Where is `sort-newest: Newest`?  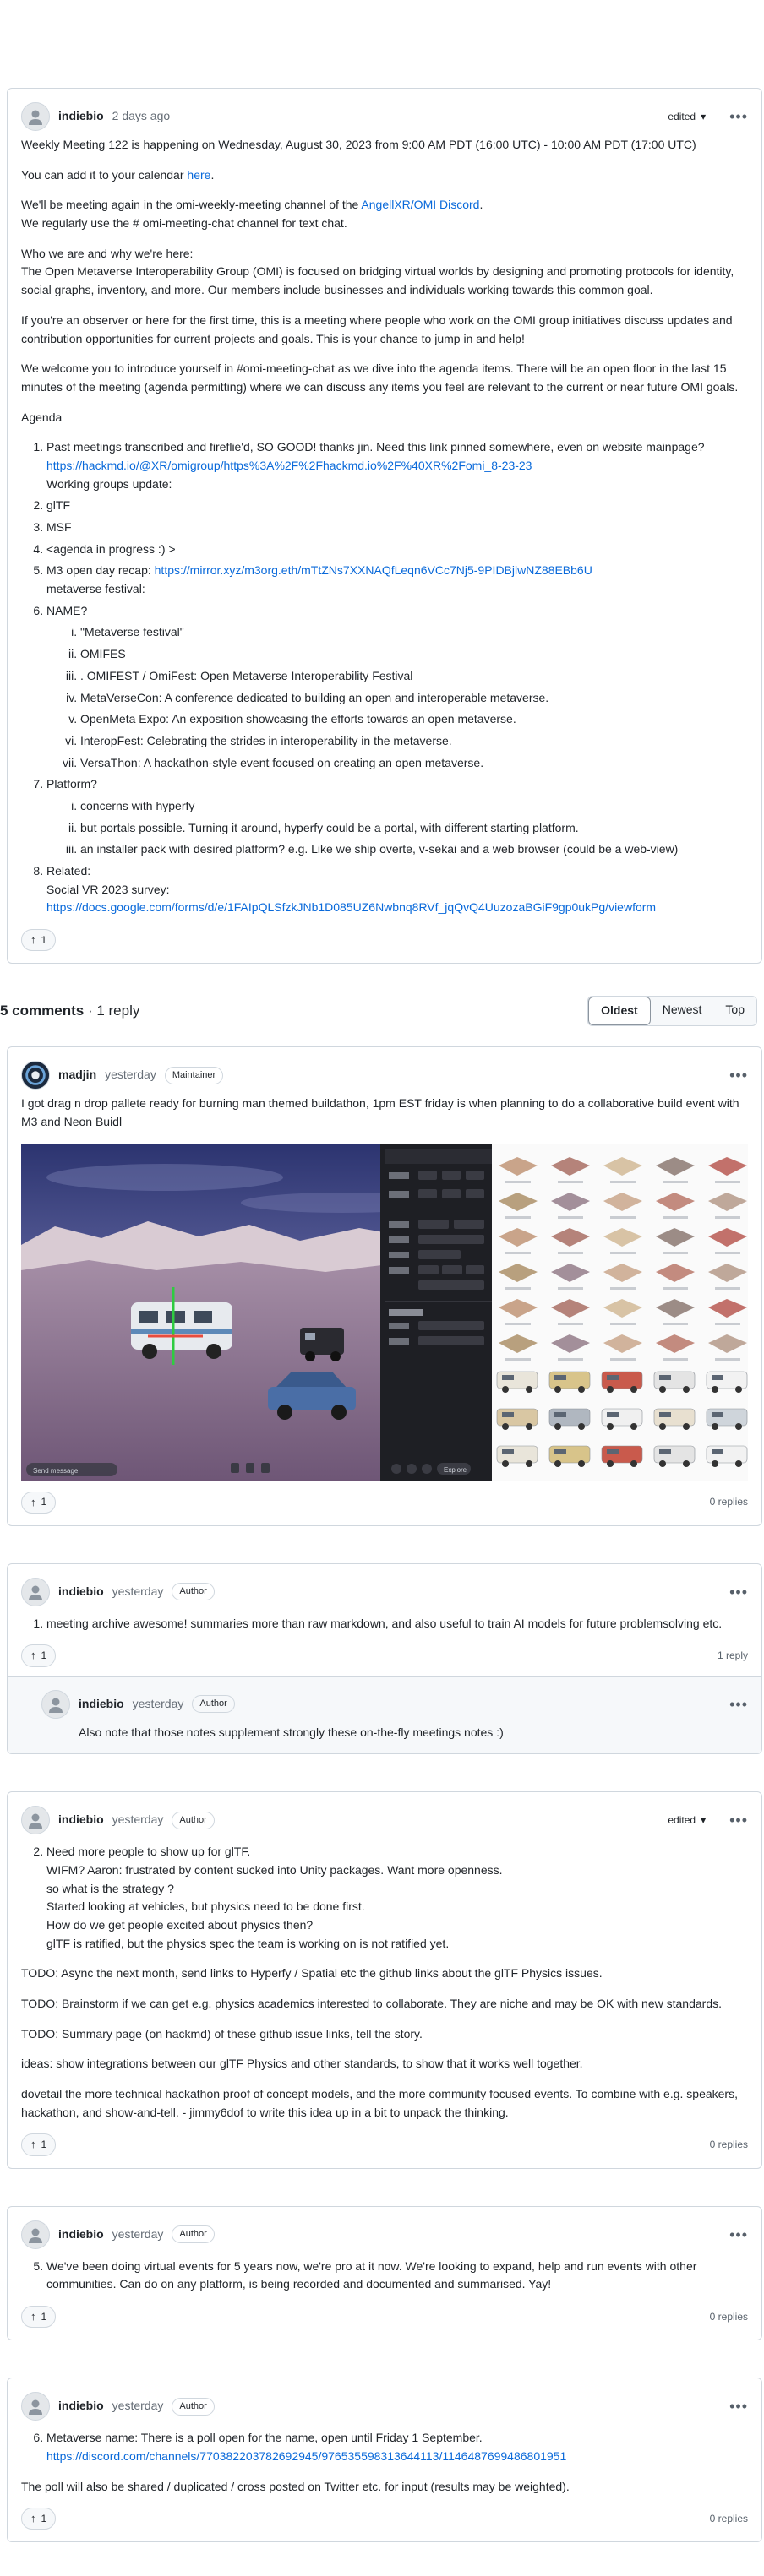 sort-newest: Newest is located at coordinates (682, 1011).